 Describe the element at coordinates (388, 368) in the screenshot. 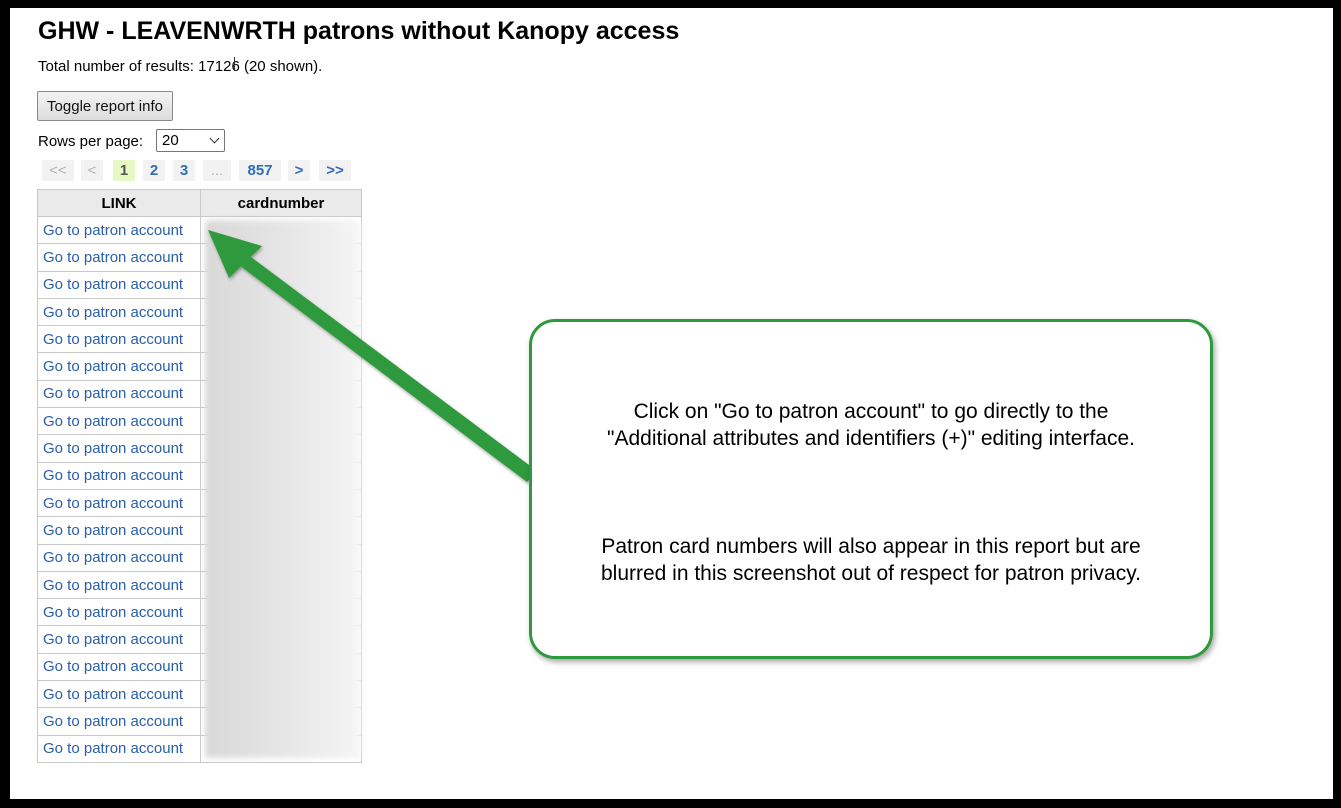

I see `arrow-shaft` at that location.